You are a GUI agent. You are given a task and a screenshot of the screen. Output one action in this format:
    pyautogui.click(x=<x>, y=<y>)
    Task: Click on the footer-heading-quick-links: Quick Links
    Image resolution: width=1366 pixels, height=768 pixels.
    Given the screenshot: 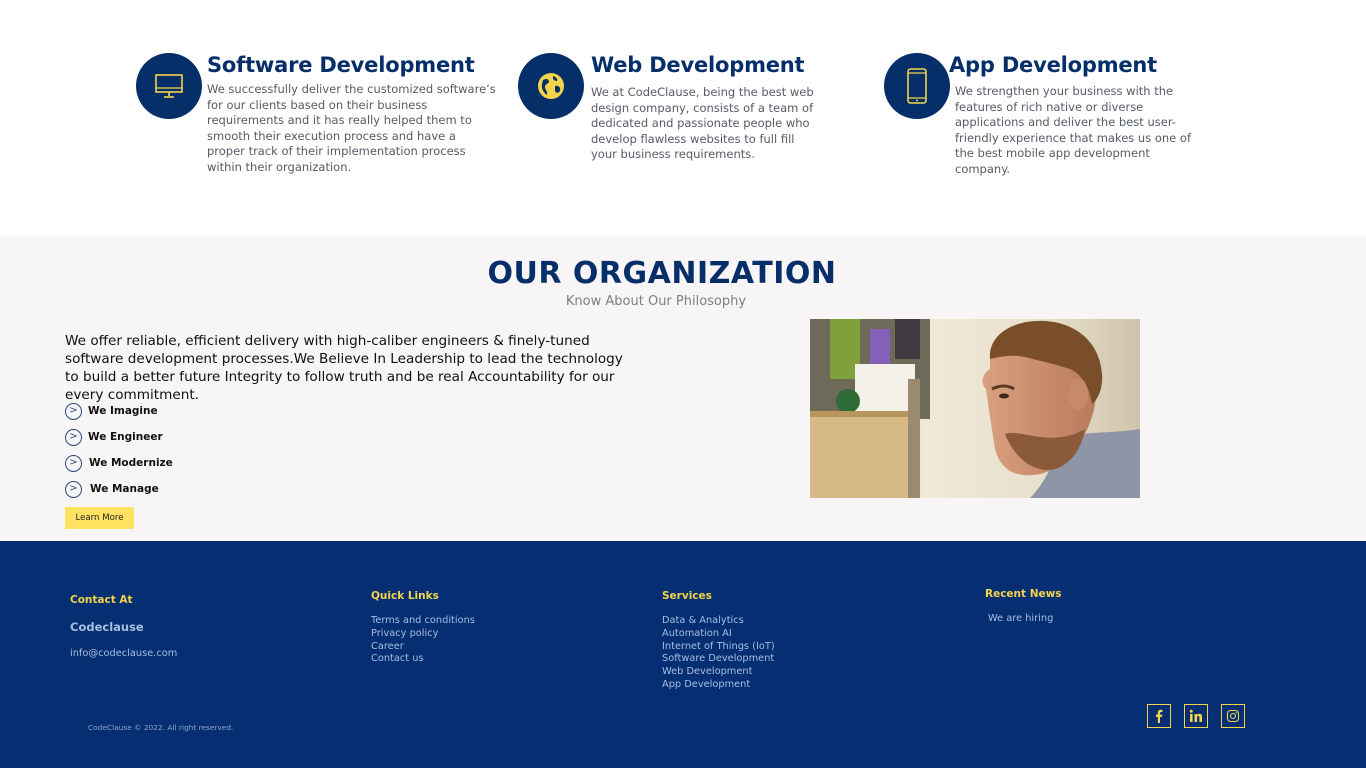 What is the action you would take?
    pyautogui.click(x=405, y=596)
    